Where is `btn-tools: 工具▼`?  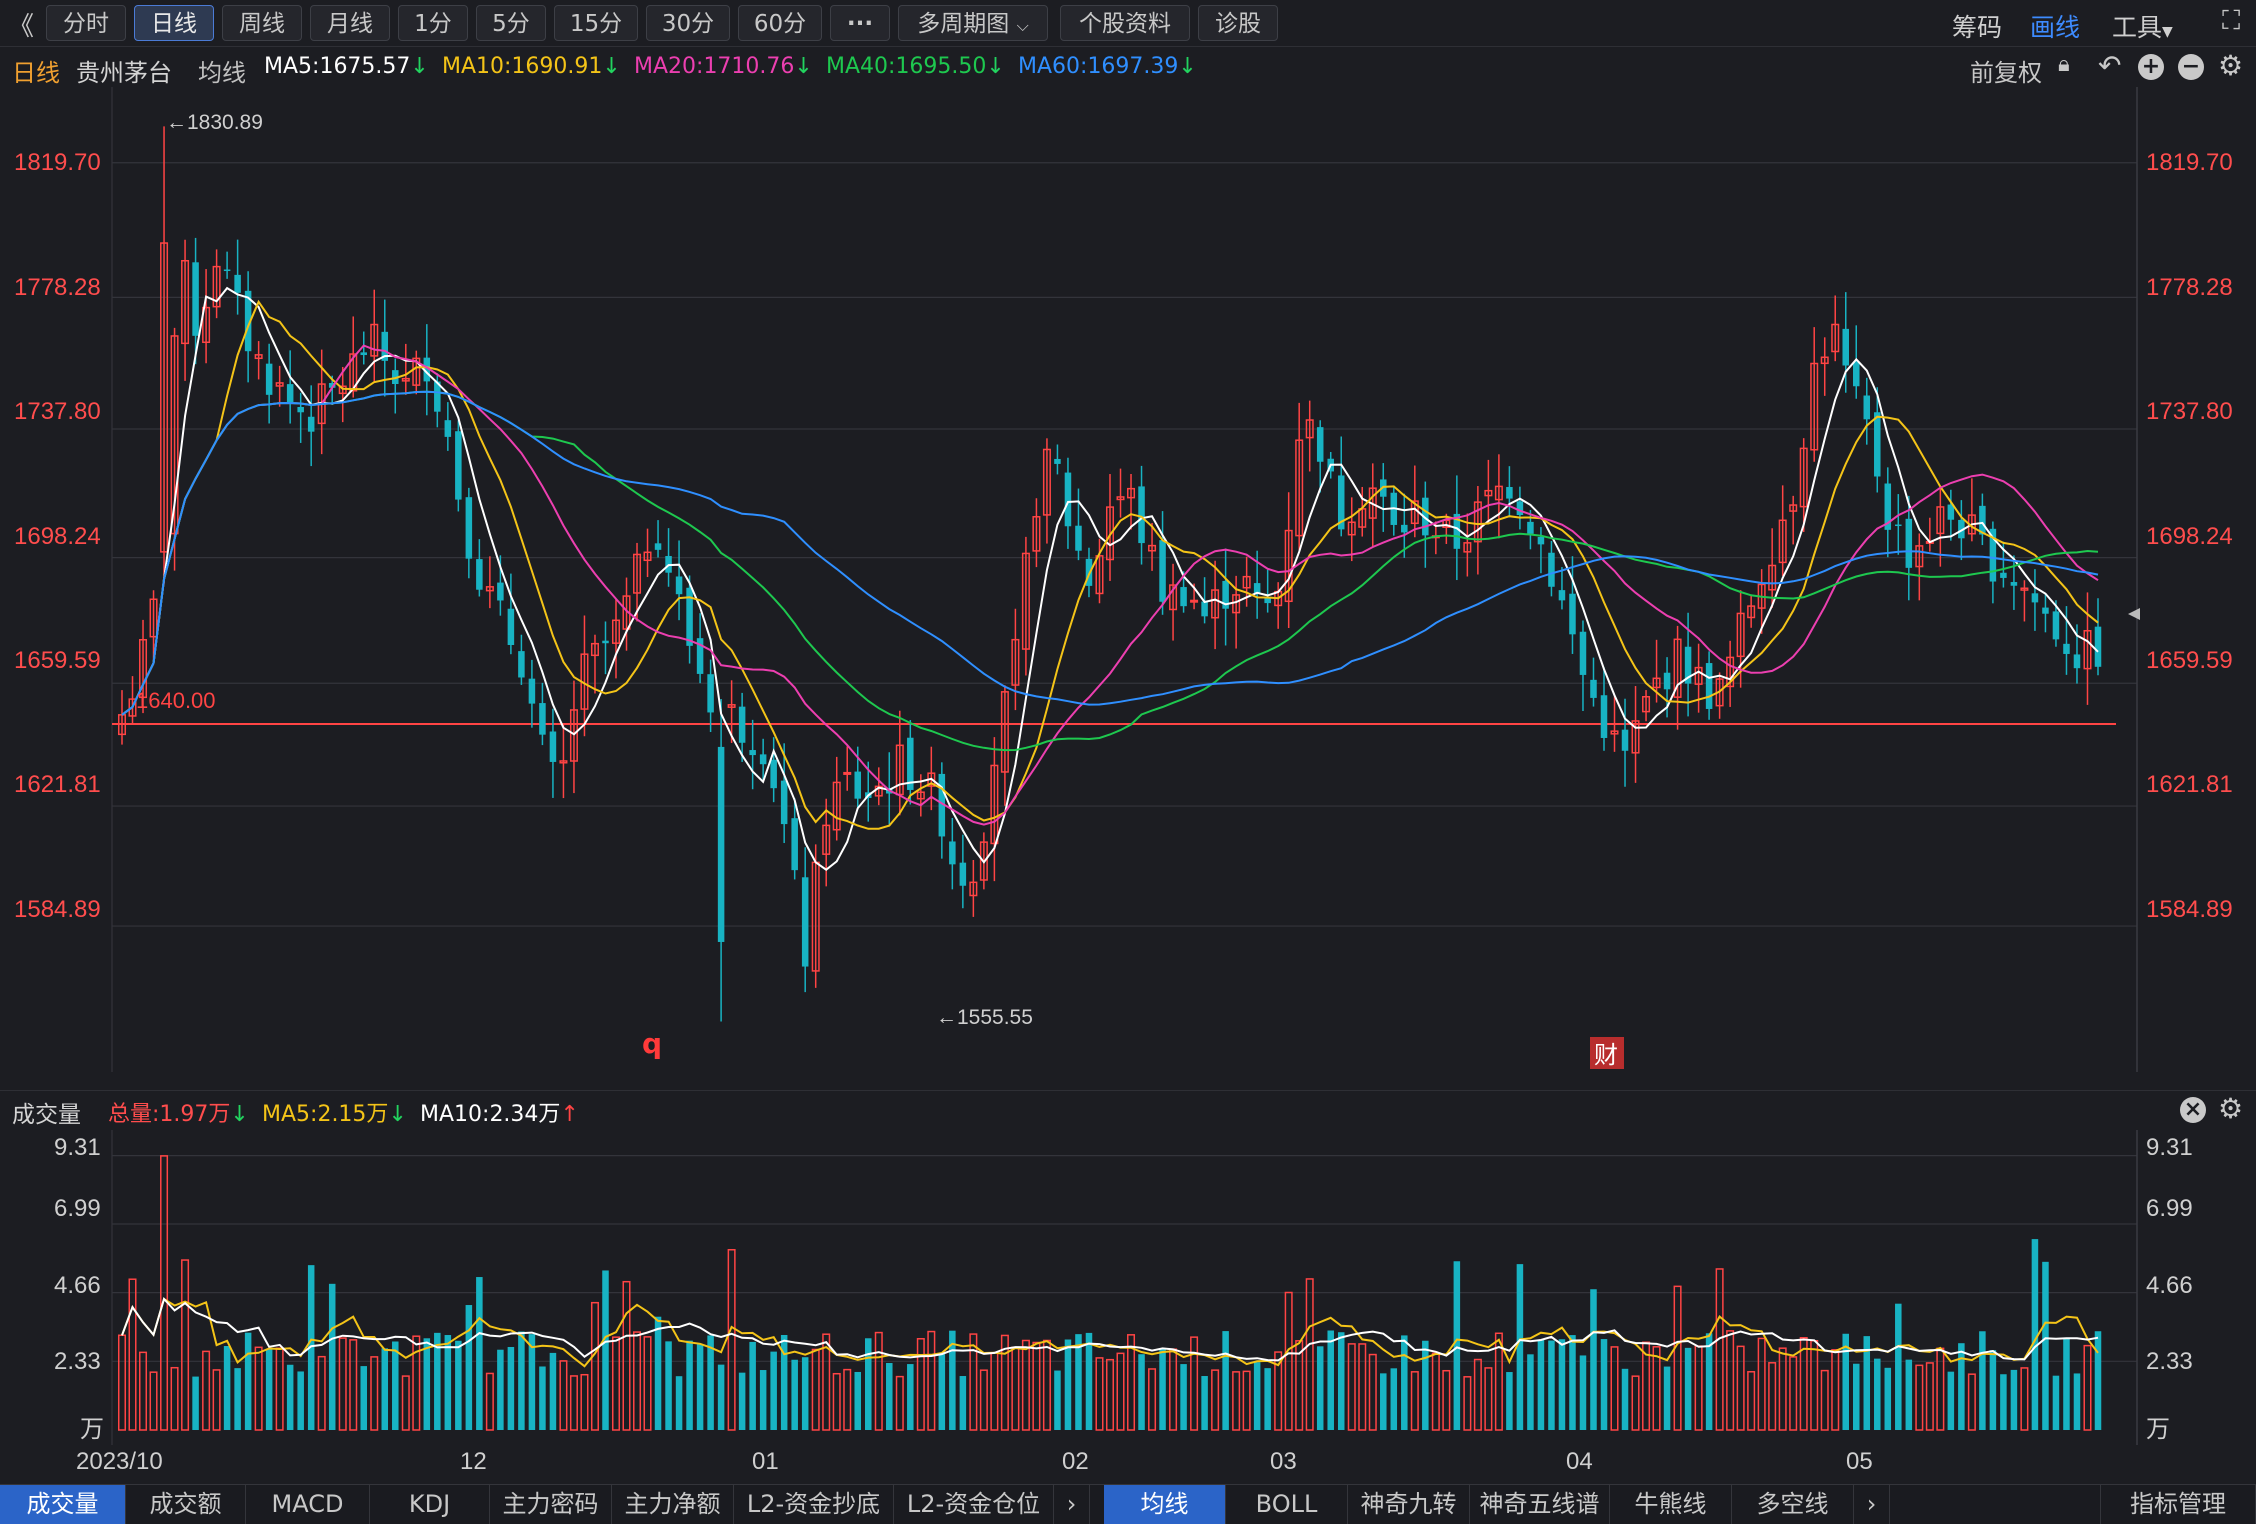
btn-tools: 工具▼ is located at coordinates (2142, 26).